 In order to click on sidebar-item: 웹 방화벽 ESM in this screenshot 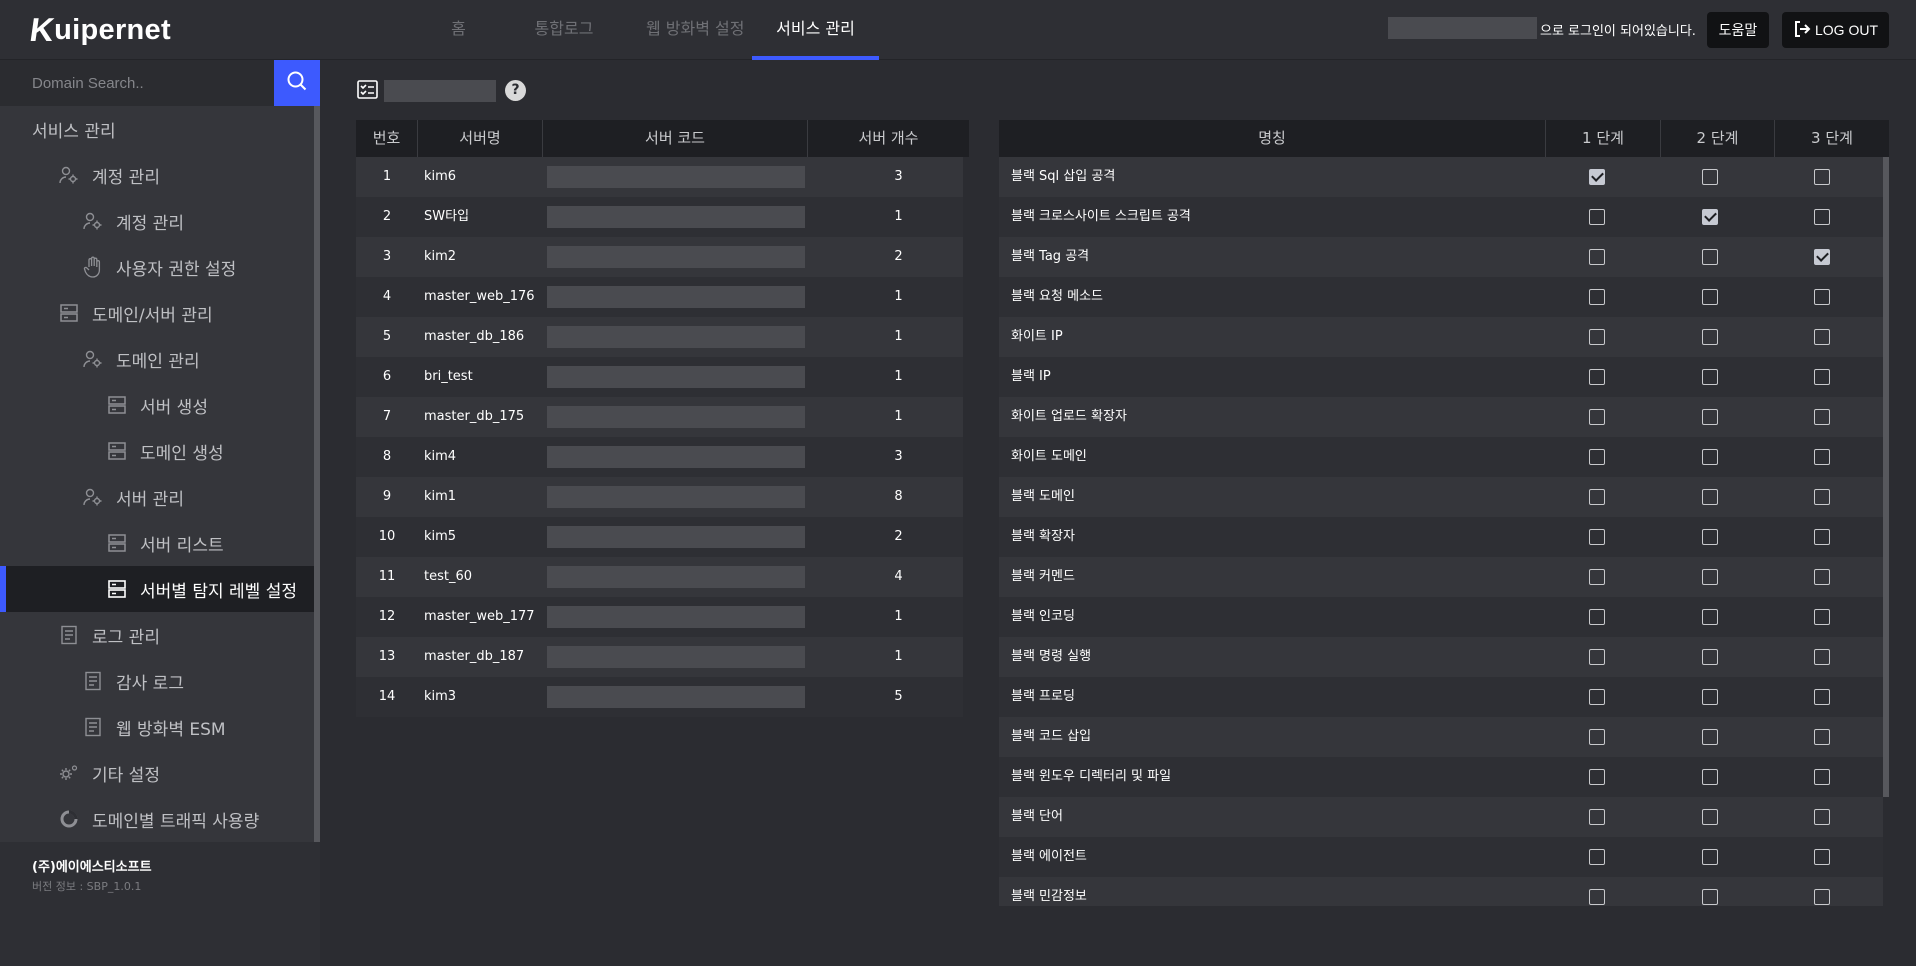, I will do `click(157, 727)`.